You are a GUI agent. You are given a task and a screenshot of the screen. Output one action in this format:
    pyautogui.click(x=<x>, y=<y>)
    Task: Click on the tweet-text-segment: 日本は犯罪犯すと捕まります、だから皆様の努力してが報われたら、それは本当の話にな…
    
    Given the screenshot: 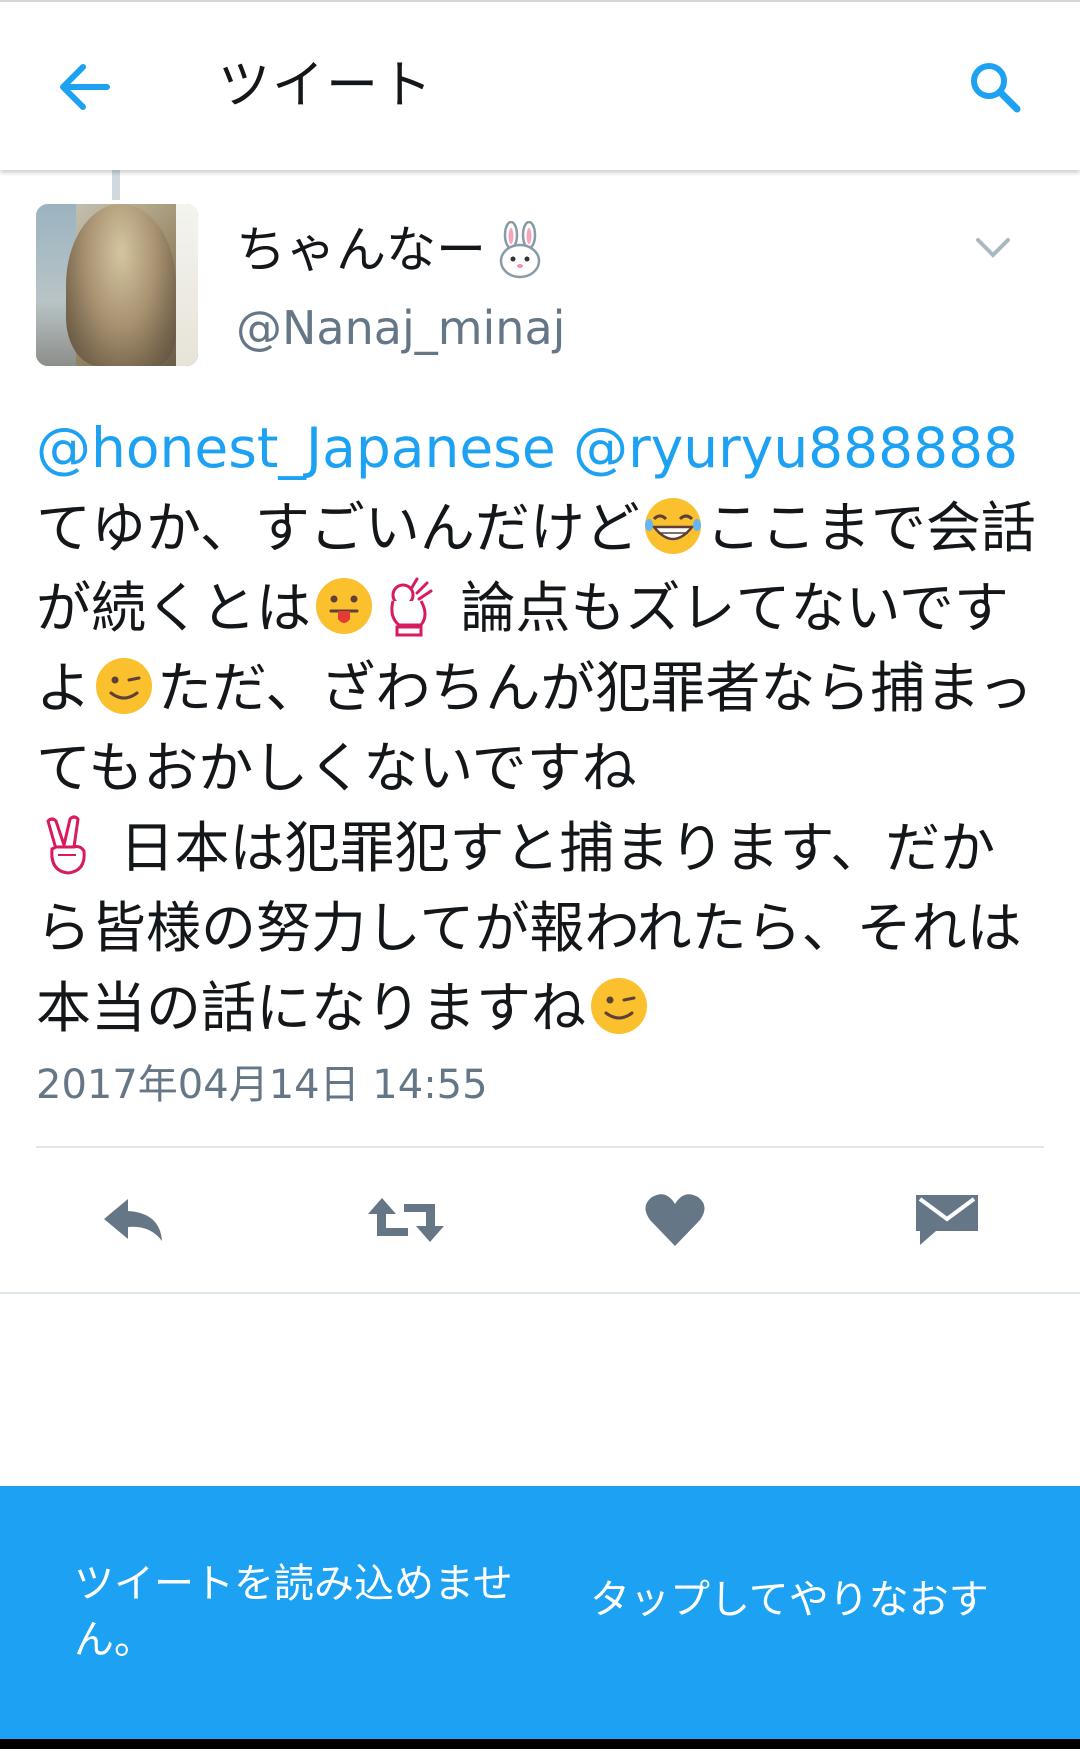 What is the action you would take?
    pyautogui.click(x=529, y=928)
    